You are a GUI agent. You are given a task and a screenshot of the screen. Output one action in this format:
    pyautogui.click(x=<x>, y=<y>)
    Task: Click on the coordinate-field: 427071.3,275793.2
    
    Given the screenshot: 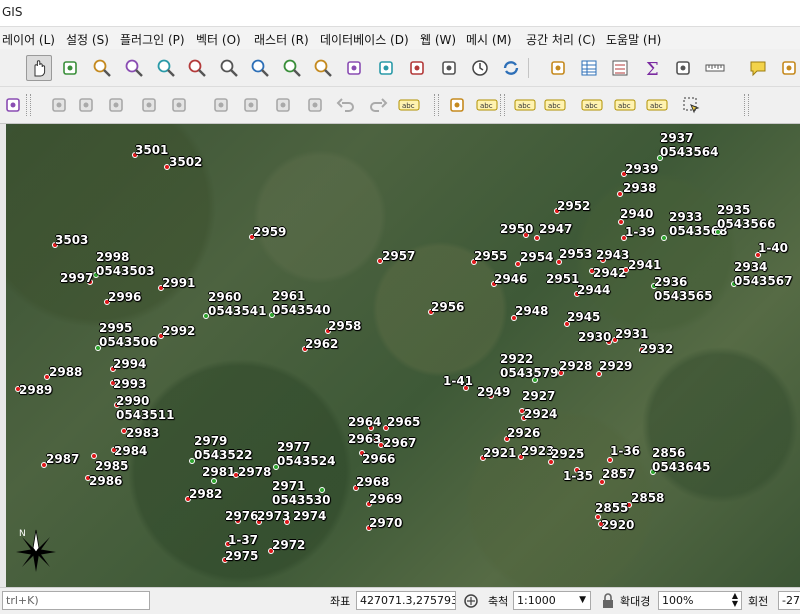 What is the action you would take?
    pyautogui.click(x=406, y=600)
    